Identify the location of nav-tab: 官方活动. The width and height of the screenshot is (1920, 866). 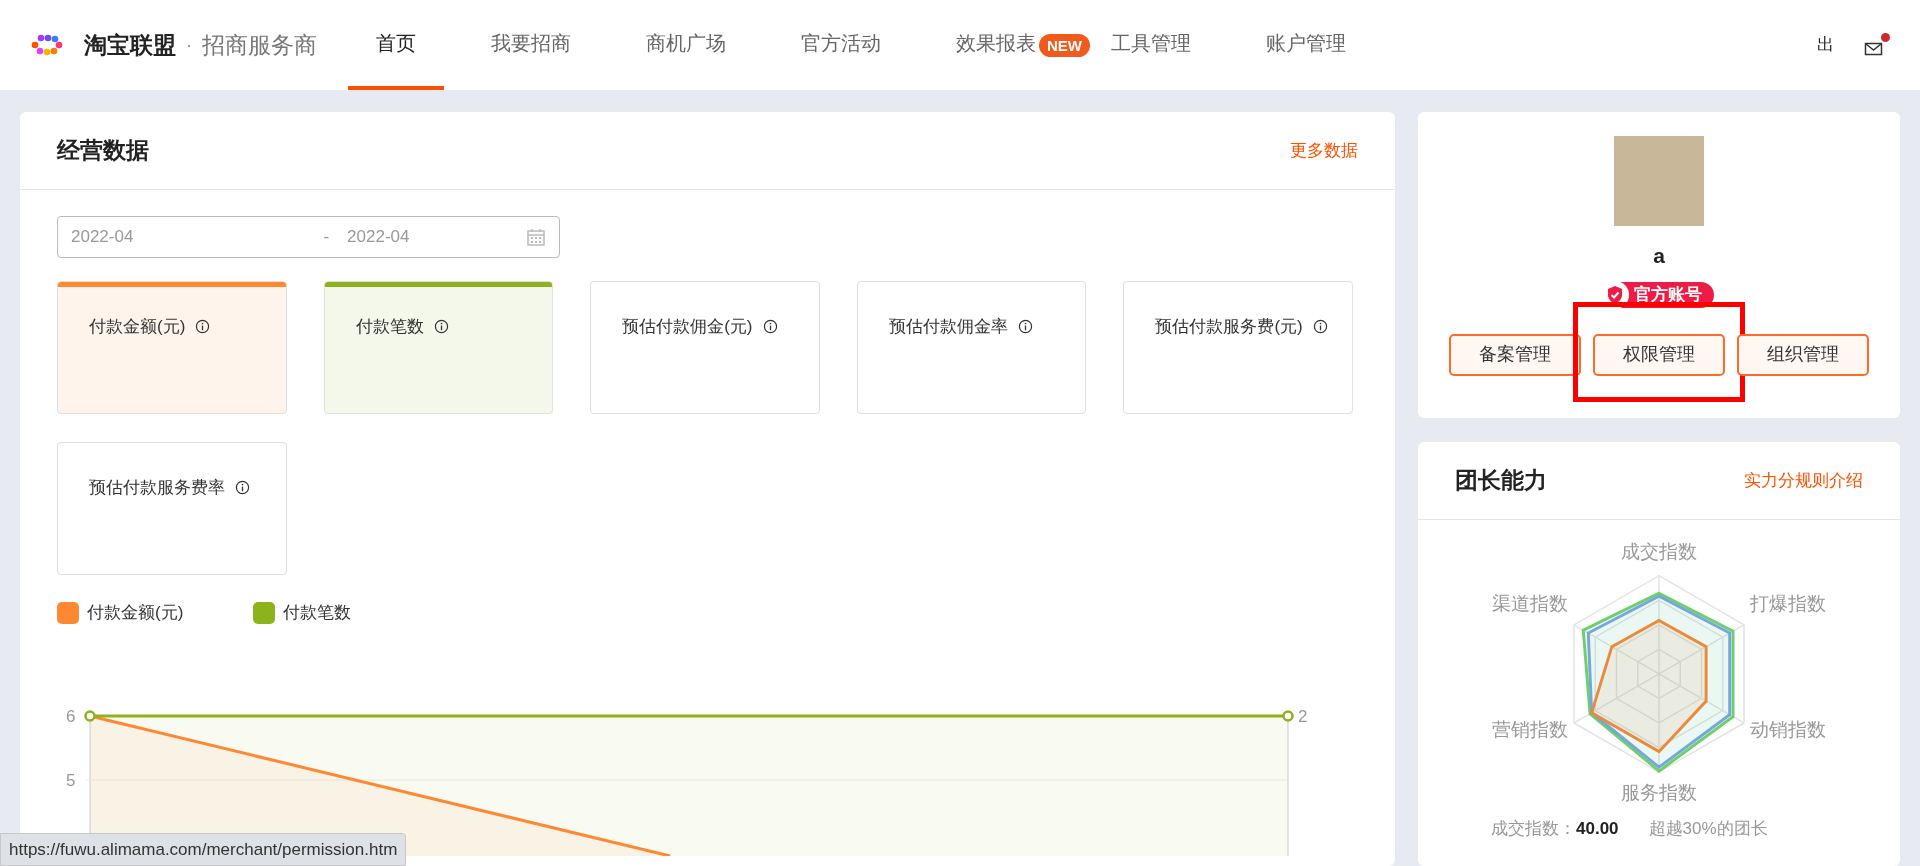
(841, 45).